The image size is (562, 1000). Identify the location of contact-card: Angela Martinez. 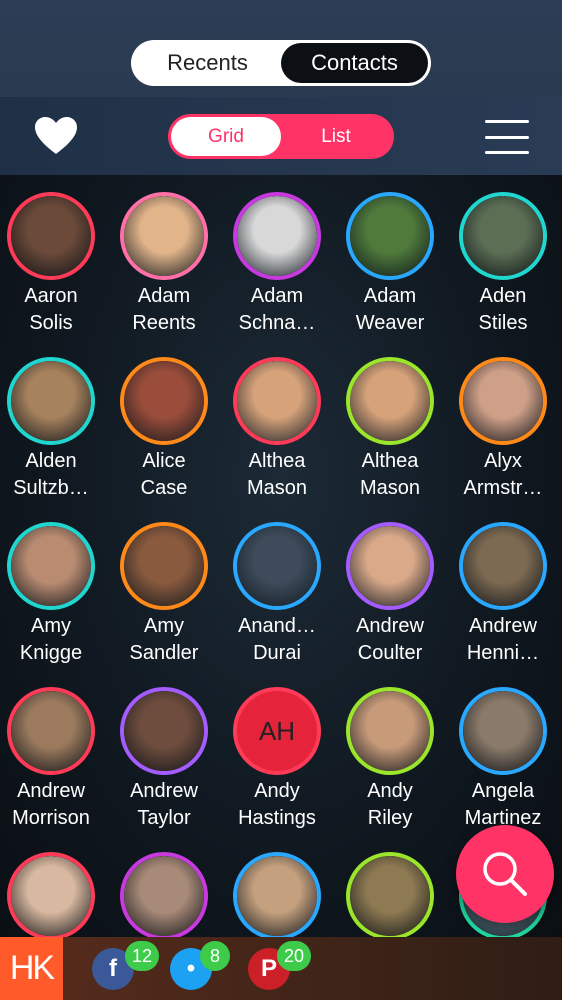
(503, 759).